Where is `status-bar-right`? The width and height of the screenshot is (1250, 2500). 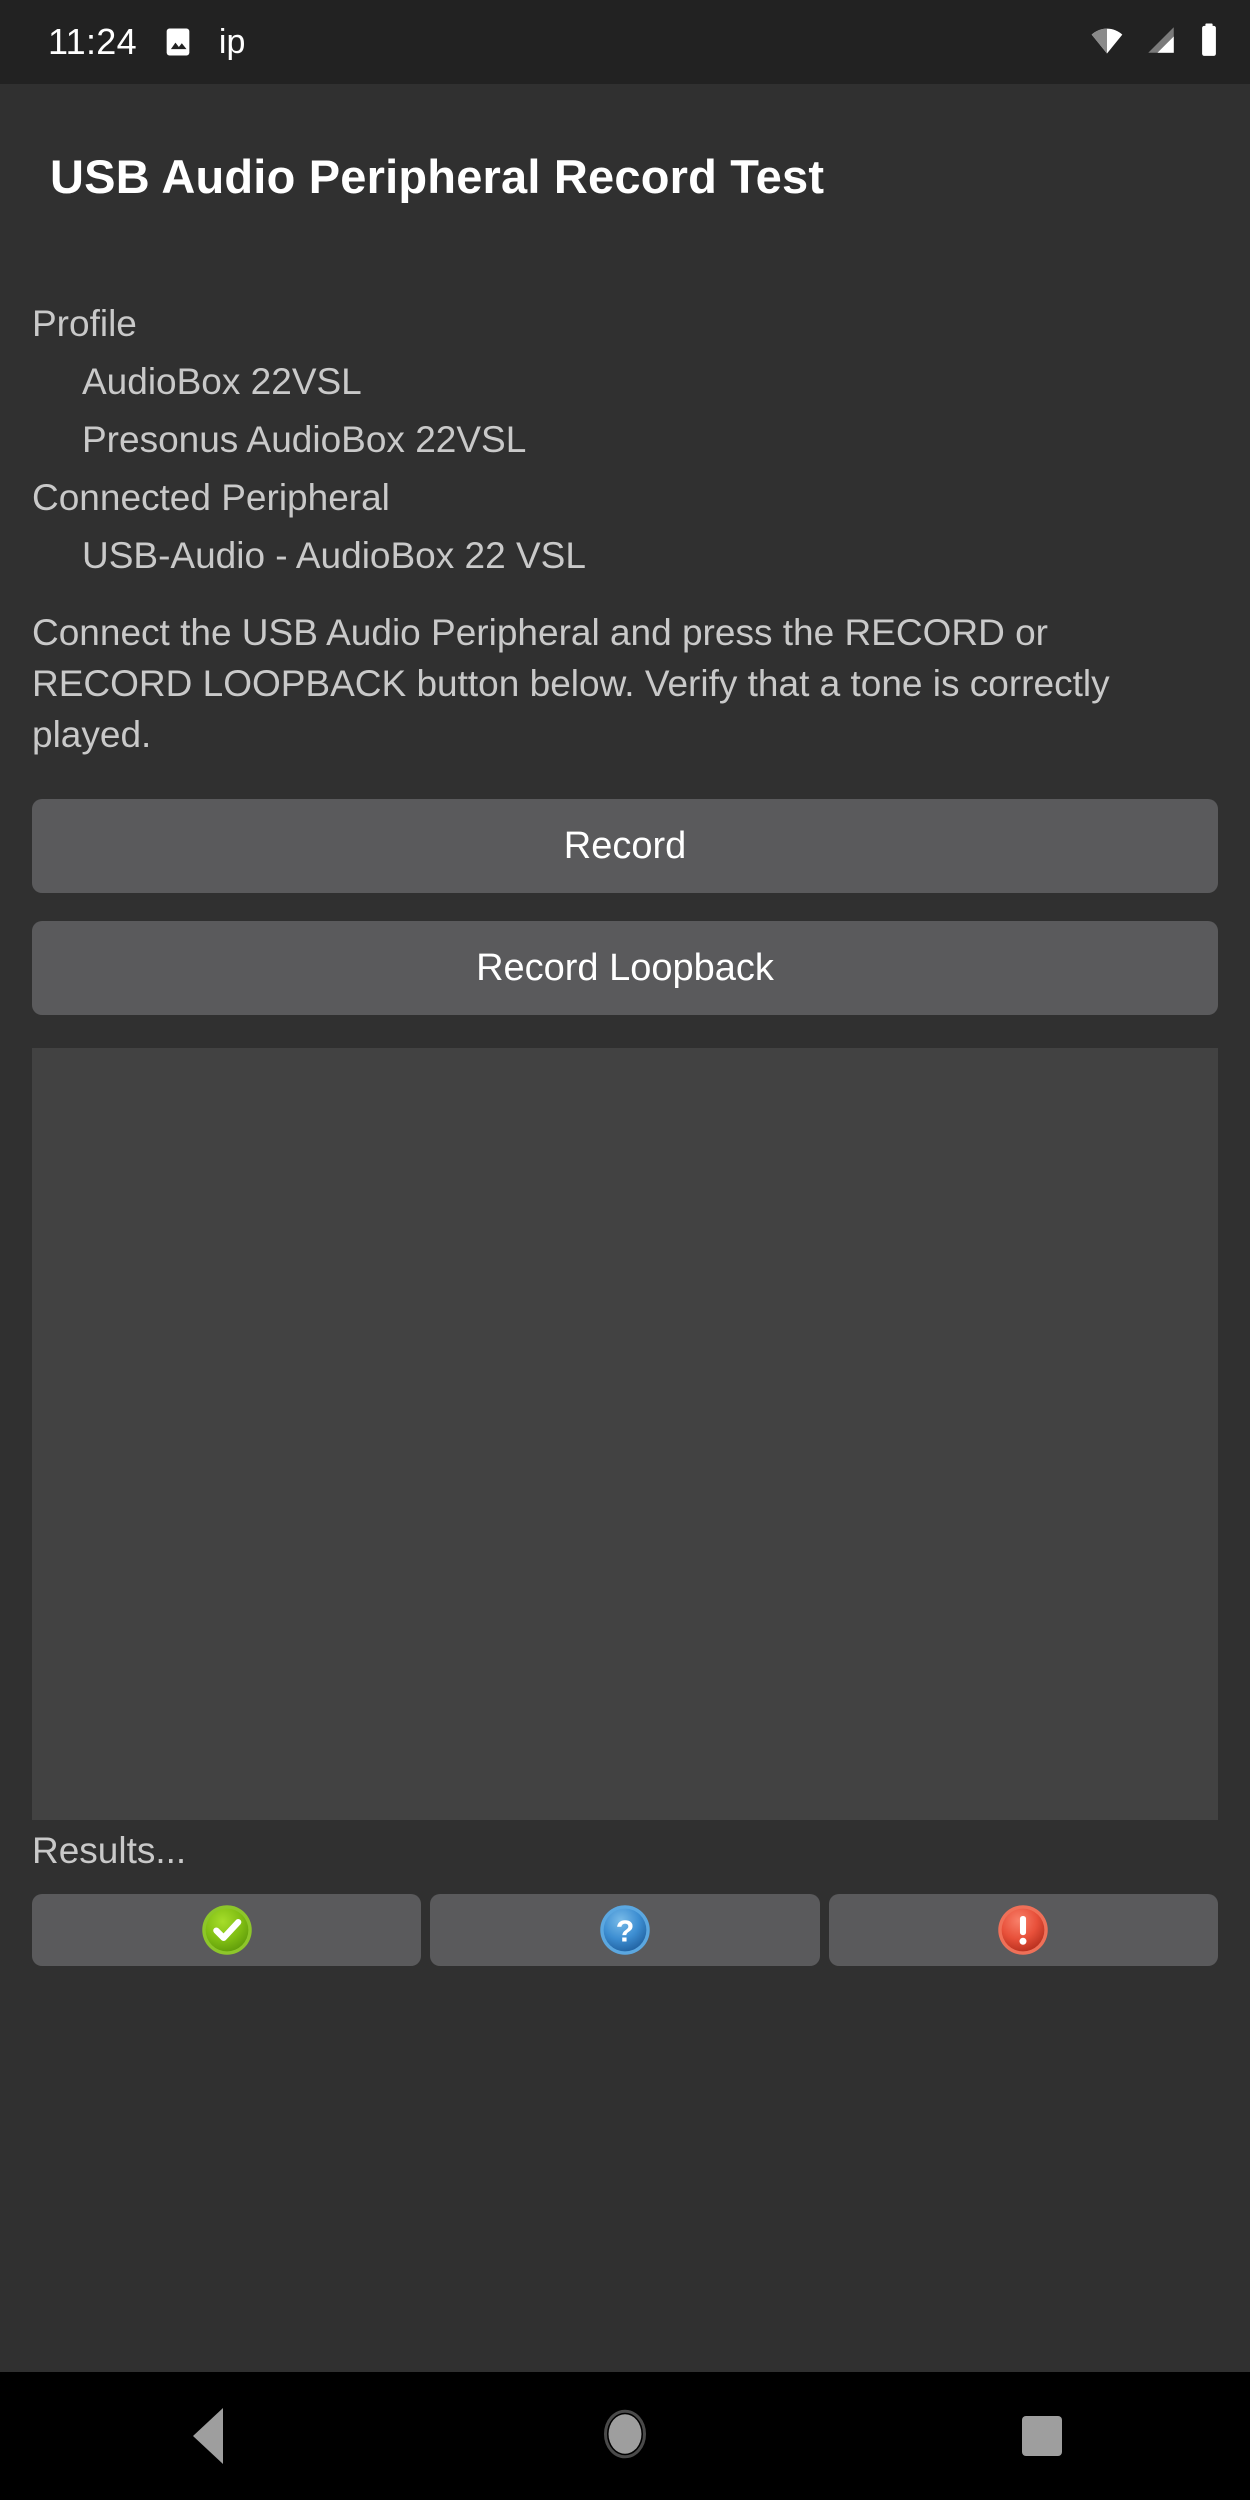 status-bar-right is located at coordinates (1155, 42).